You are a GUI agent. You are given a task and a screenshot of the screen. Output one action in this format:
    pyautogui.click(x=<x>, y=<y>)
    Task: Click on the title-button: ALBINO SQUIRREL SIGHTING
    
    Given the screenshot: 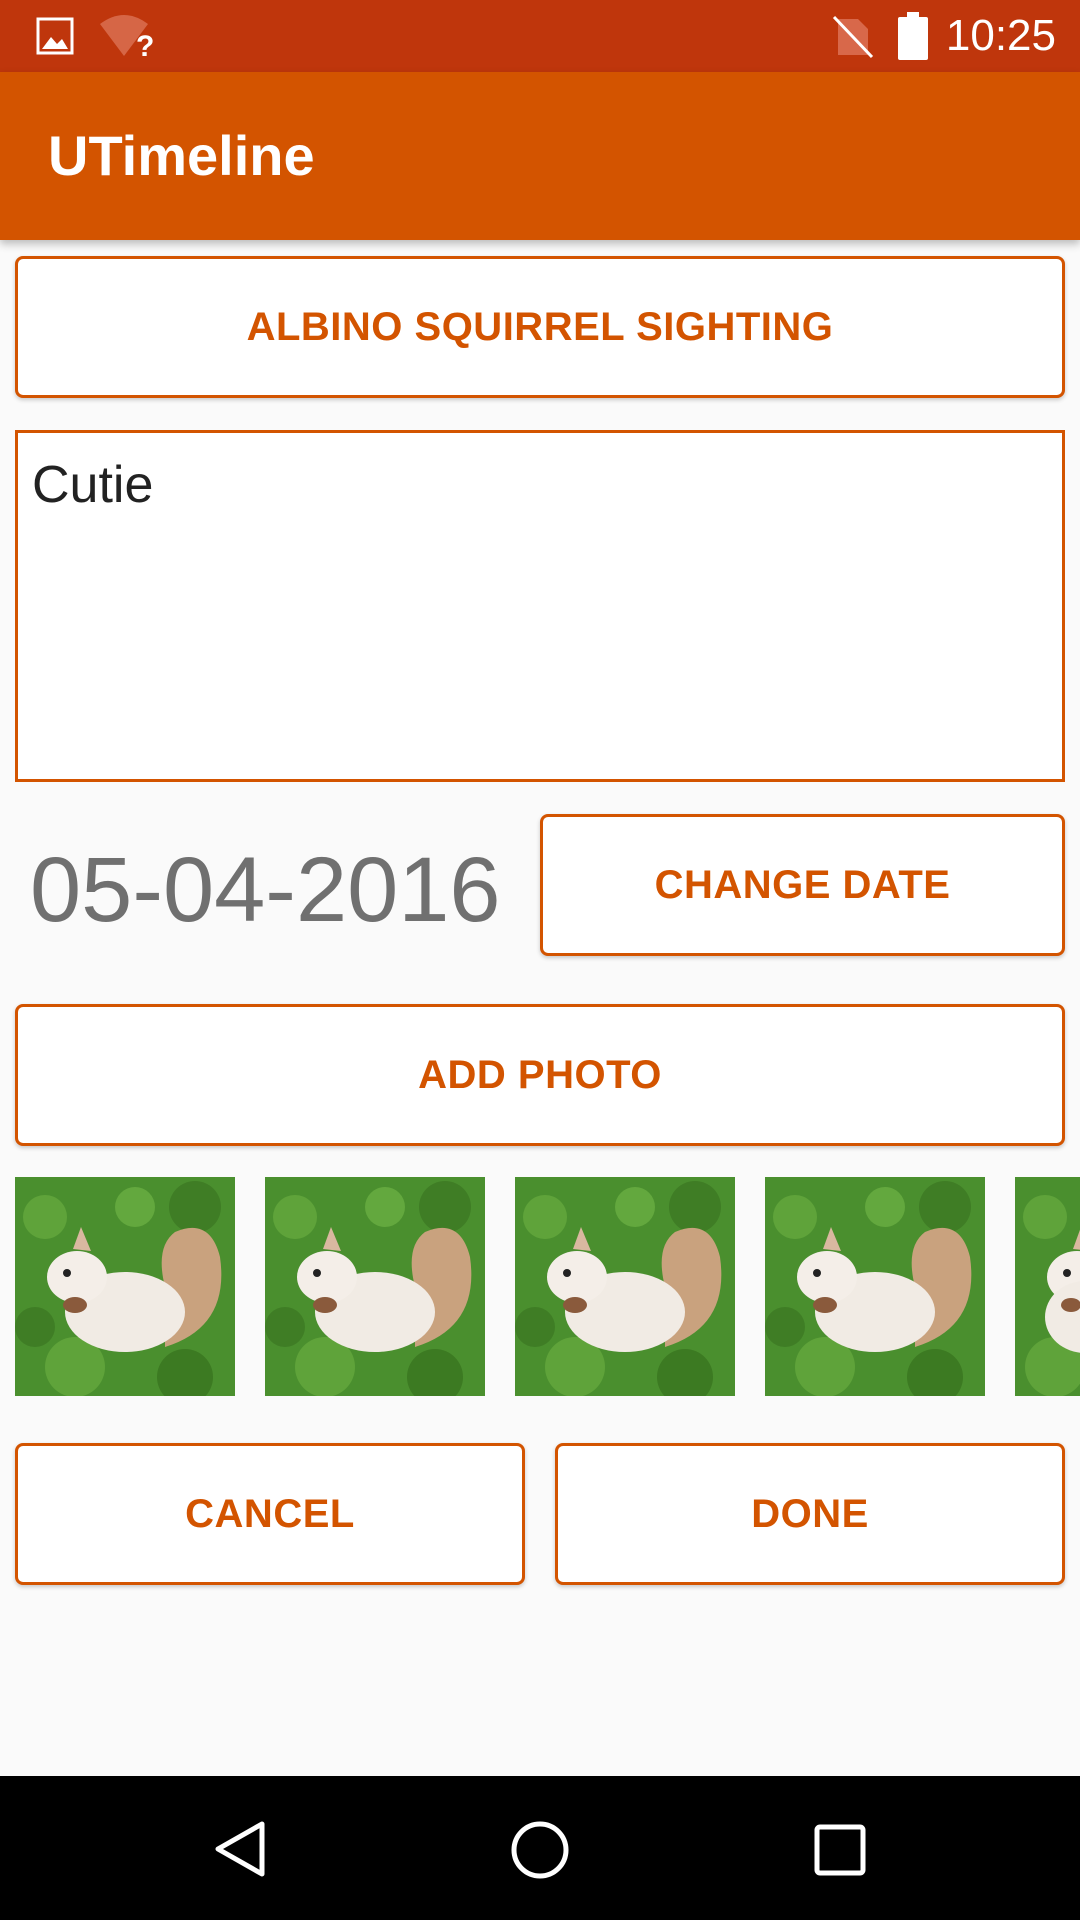 What is the action you would take?
    pyautogui.click(x=540, y=327)
    